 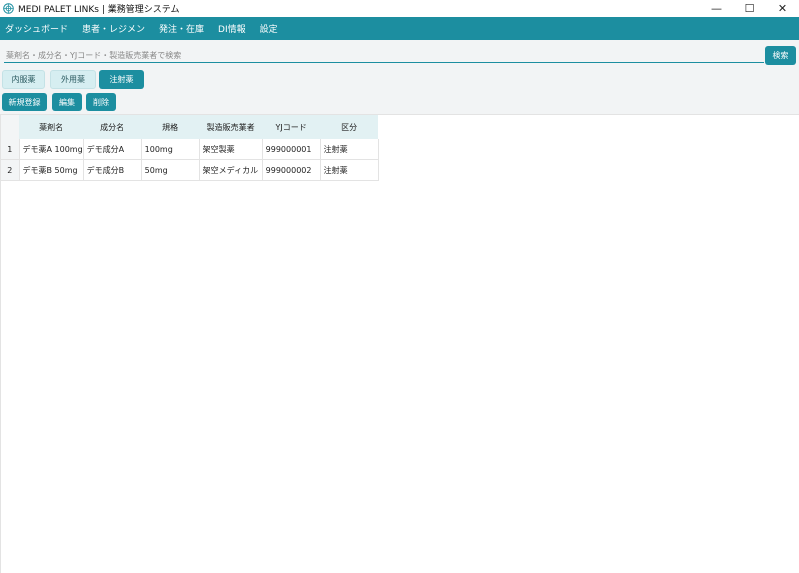 What do you see at coordinates (349, 127) in the screenshot?
I see `header-category: 区分` at bounding box center [349, 127].